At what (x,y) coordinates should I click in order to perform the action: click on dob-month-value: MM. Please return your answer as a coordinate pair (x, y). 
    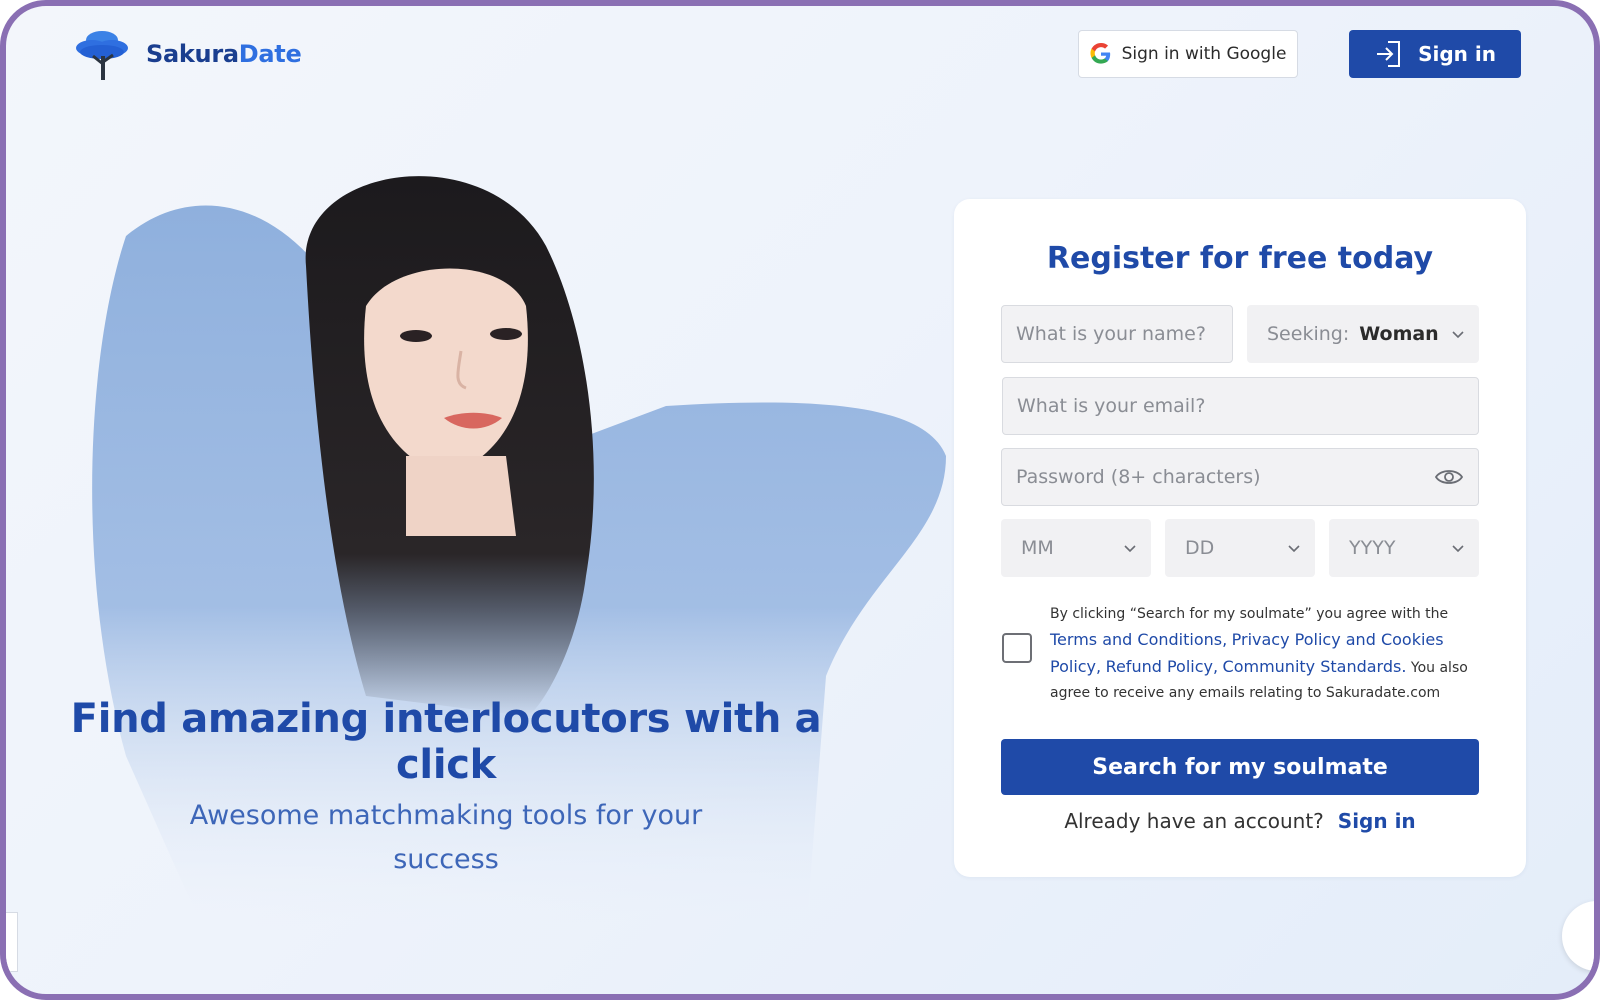
    Looking at the image, I should click on (1037, 548).